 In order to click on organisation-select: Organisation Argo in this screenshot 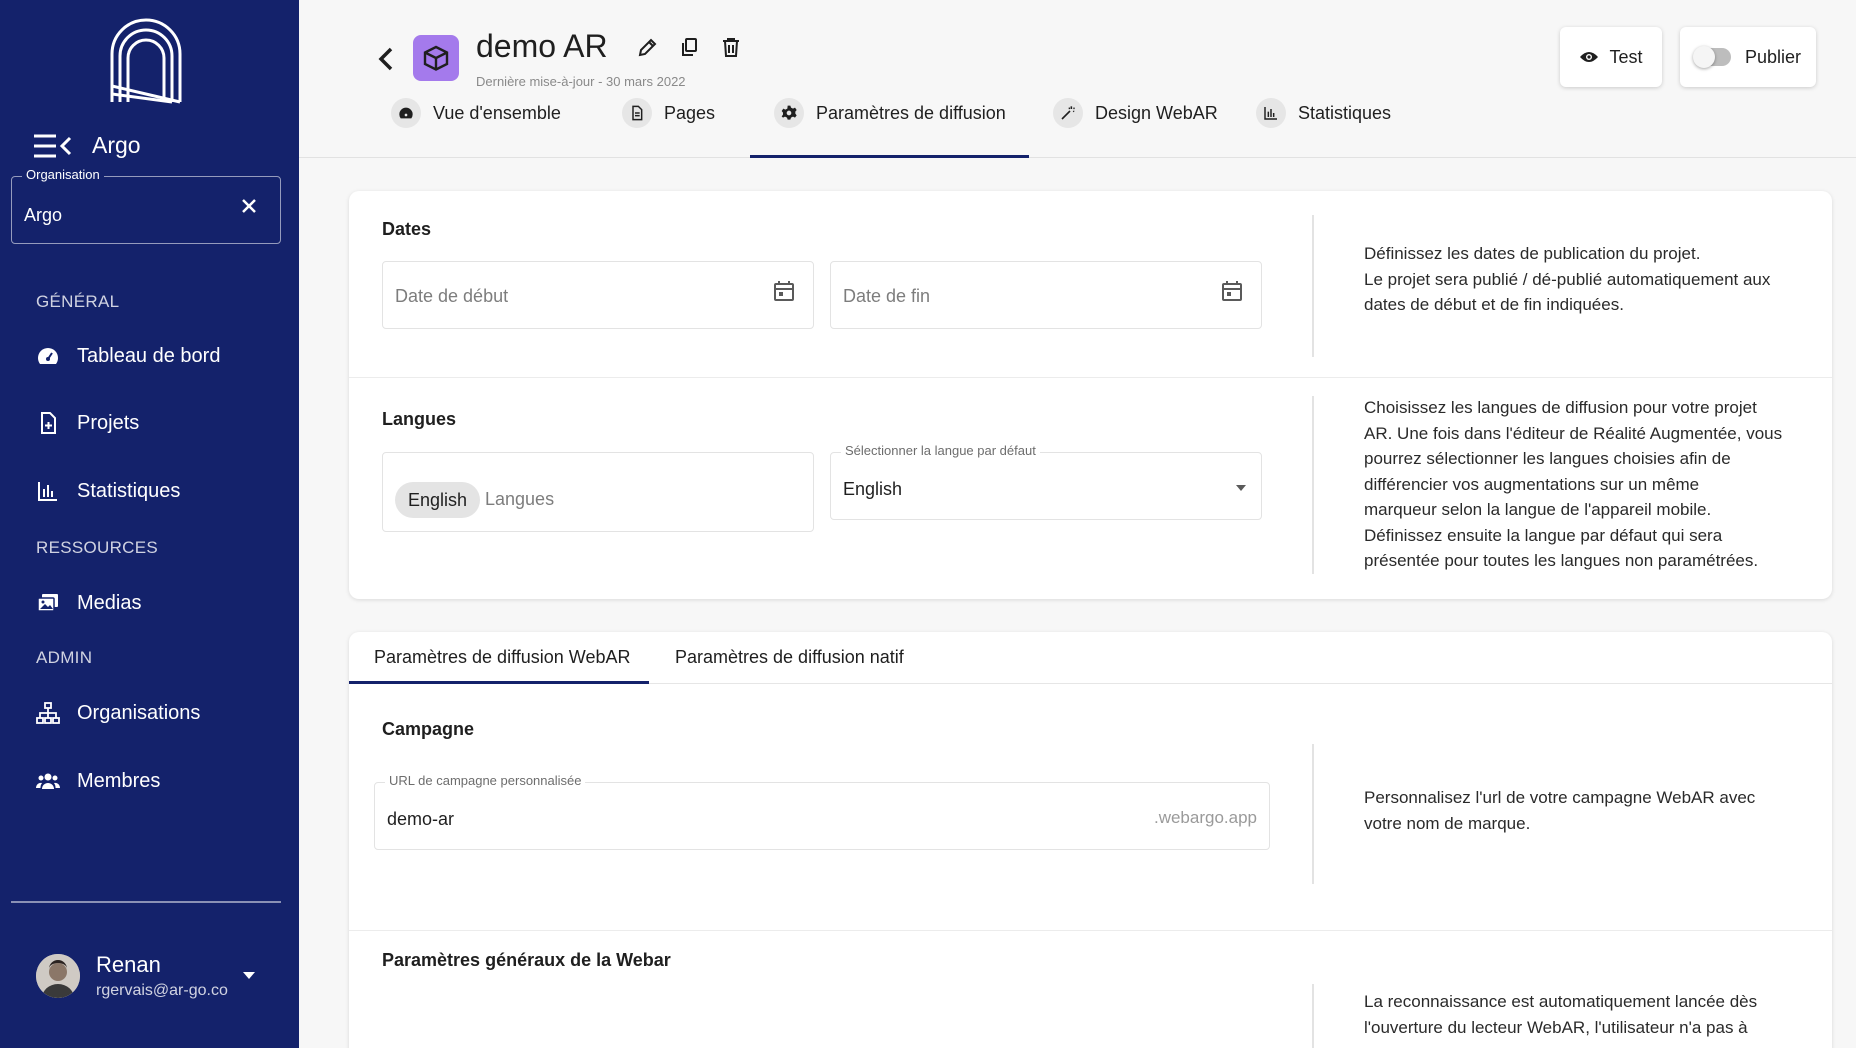, I will do `click(146, 205)`.